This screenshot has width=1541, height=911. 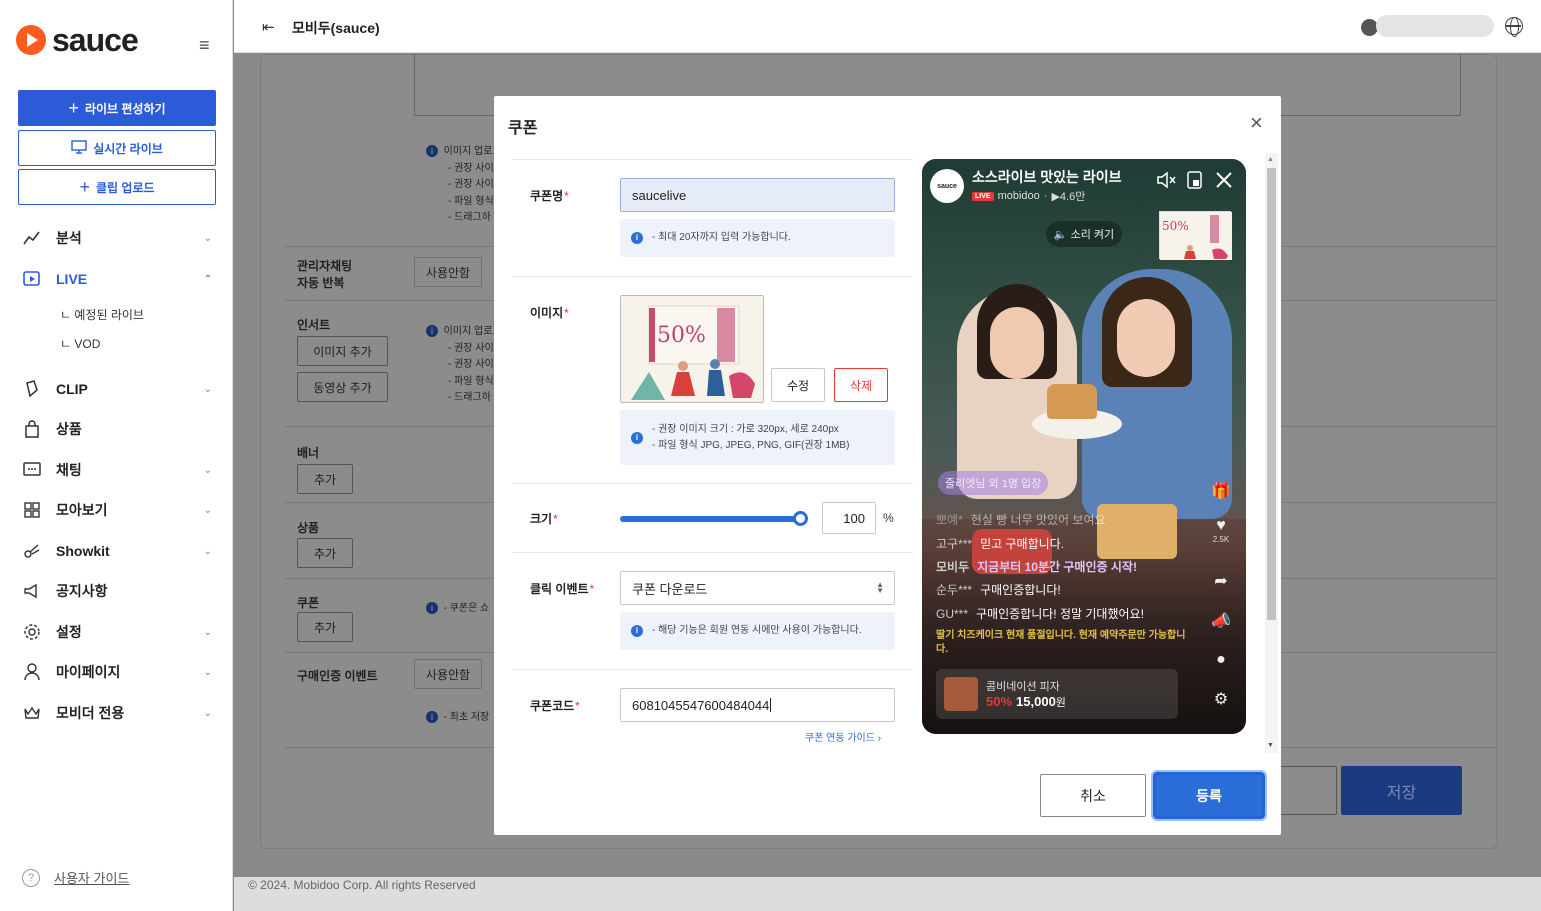 I want to click on menu-notice: 공지사항, so click(x=117, y=591).